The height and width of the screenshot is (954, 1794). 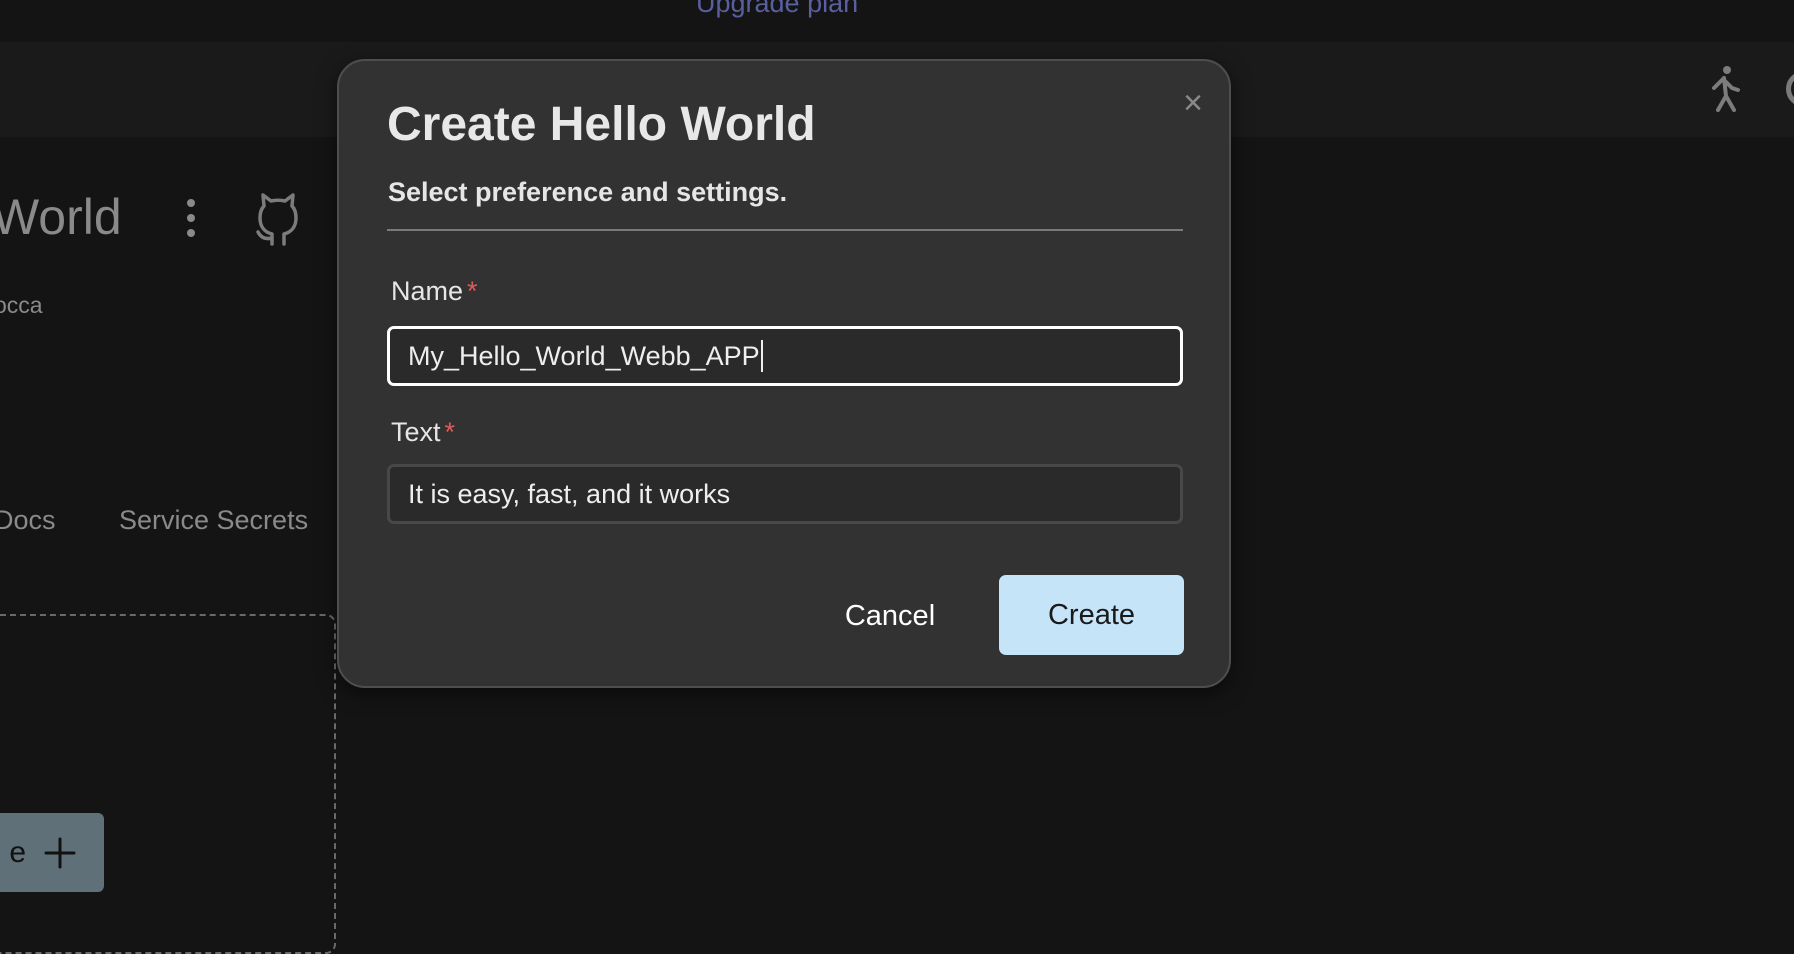 I want to click on plus-icon, so click(x=60, y=852).